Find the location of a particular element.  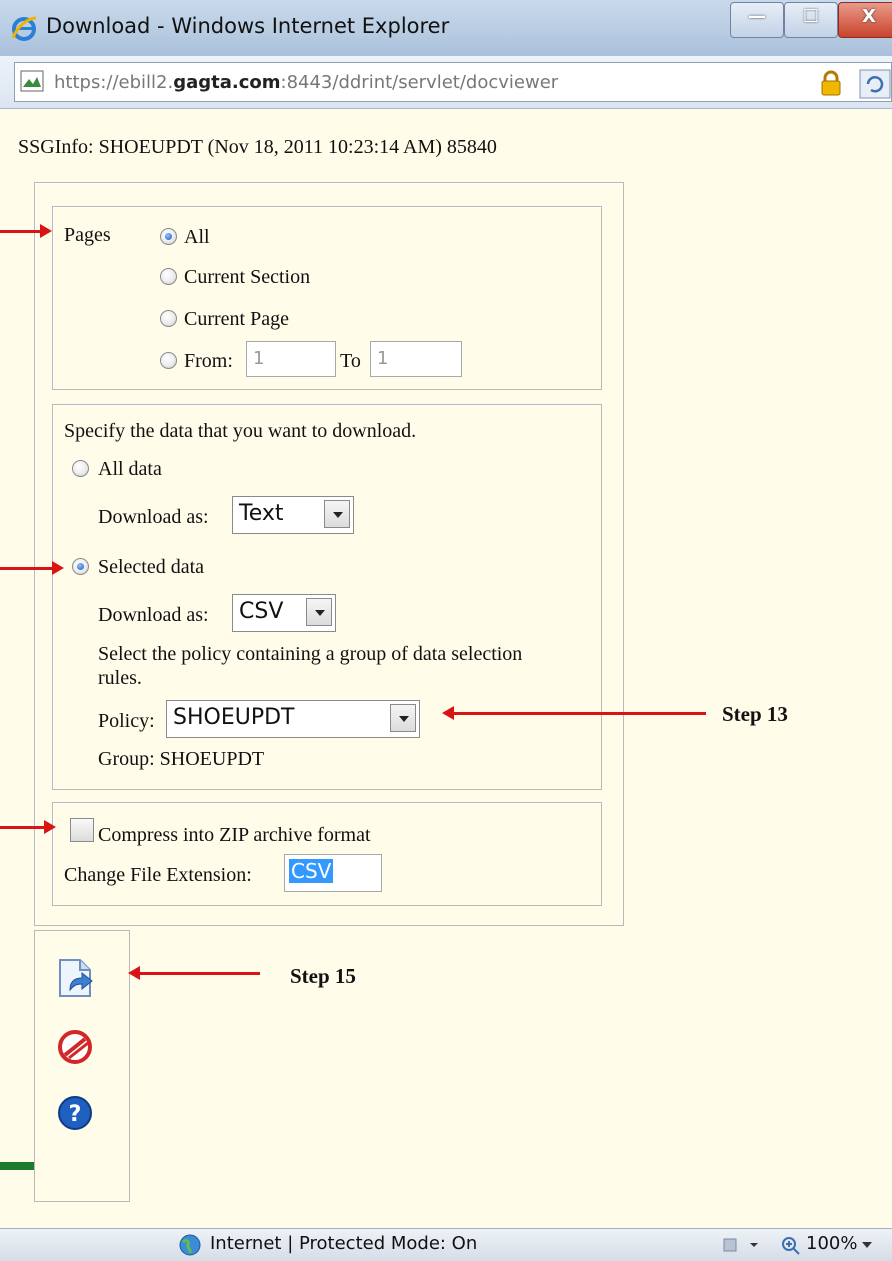

all-data-format-select: Text is located at coordinates (293, 515).